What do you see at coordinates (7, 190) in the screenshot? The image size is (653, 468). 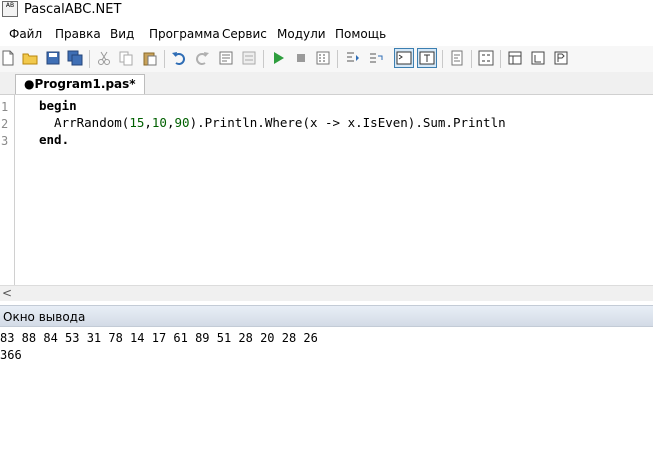 I see `line-number-gutter: 1 2 3` at bounding box center [7, 190].